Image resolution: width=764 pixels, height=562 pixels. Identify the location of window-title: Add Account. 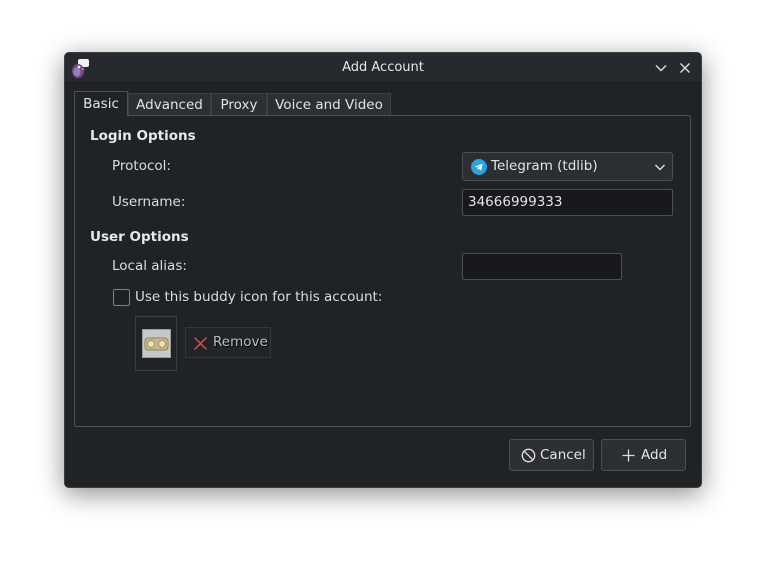
(383, 67).